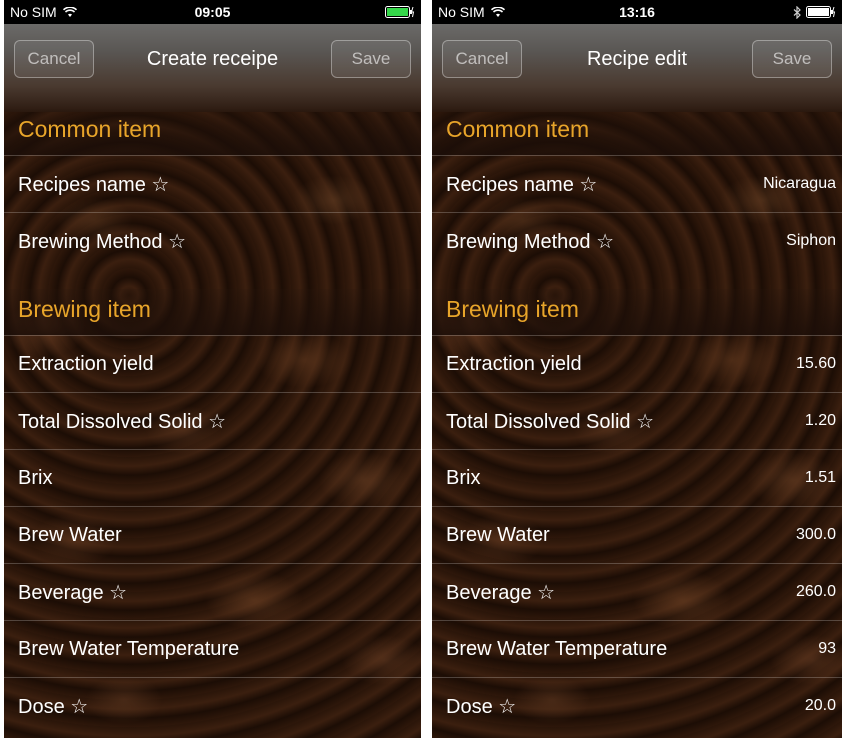 This screenshot has width=842, height=738. I want to click on row-value: Siphon, so click(811, 240).